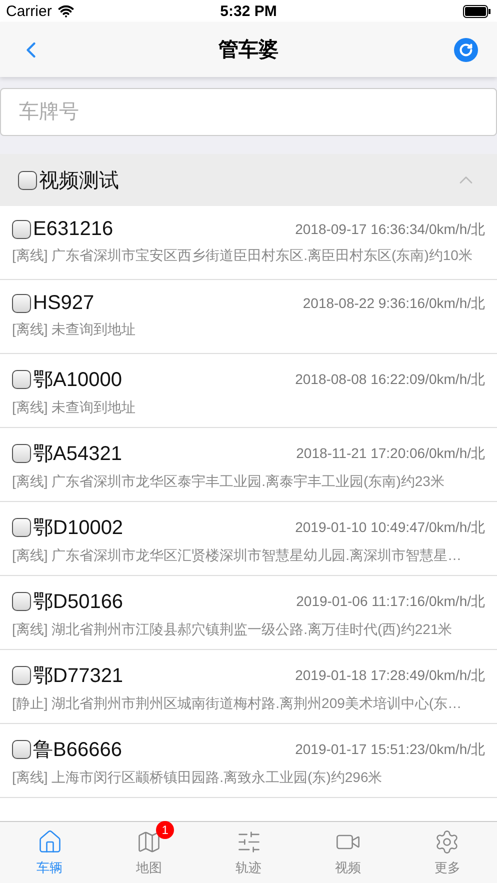 The image size is (497, 883). Describe the element at coordinates (233, 630) in the screenshot. I see `address-text: [离线] 湖北省荆州市江陵县郝穴镇荆监一级公路.离万佳时代(西)约221米` at that location.